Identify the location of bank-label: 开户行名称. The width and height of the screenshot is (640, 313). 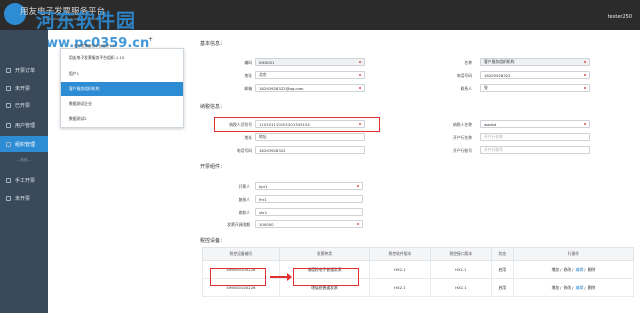
(462, 137).